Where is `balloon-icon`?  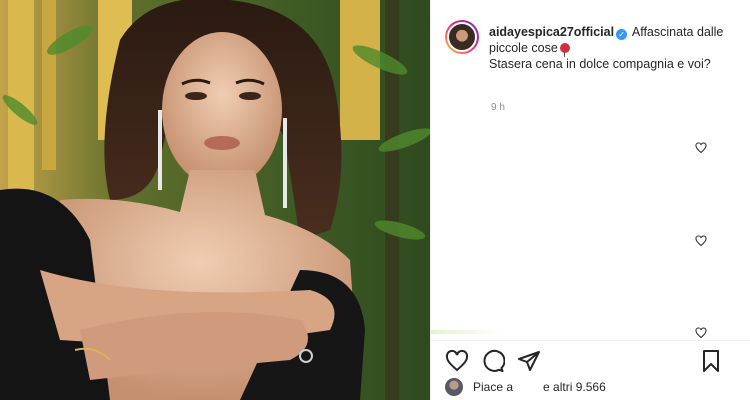 balloon-icon is located at coordinates (564, 50).